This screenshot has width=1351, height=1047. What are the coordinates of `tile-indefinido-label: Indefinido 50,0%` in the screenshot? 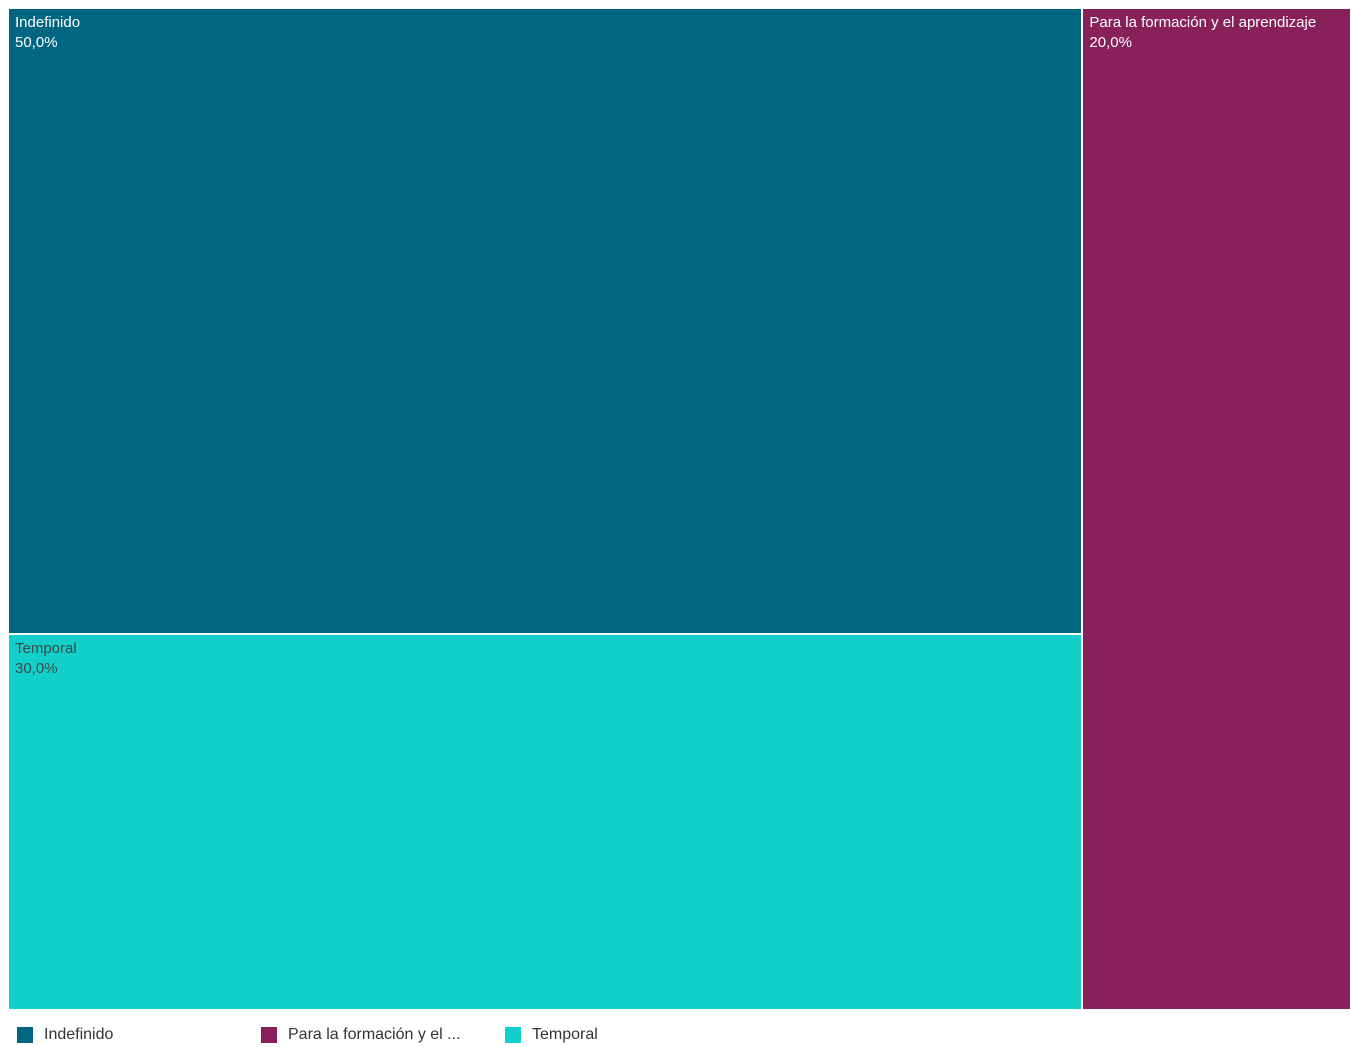 It's located at (47, 33).